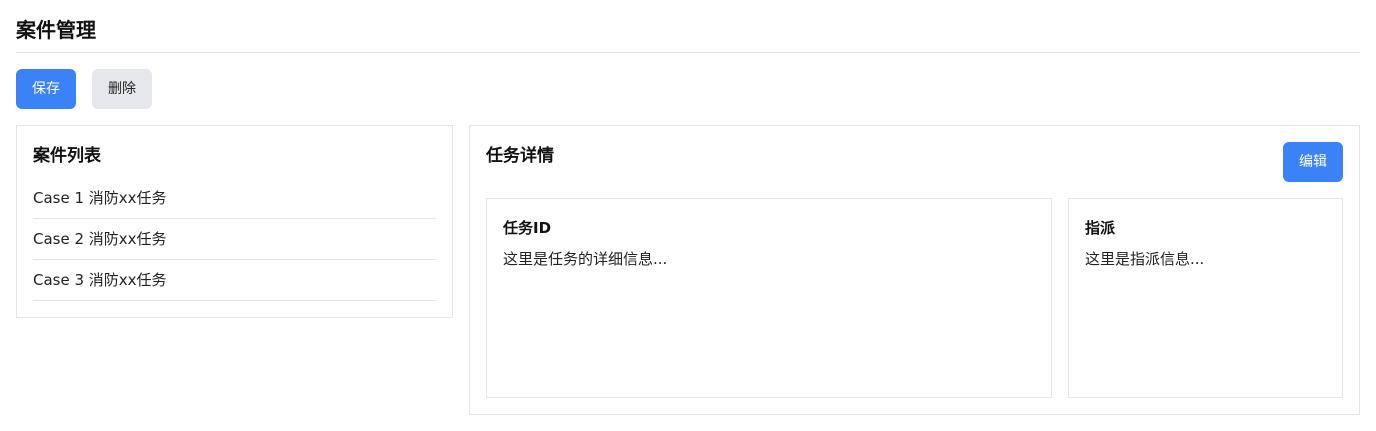  What do you see at coordinates (688, 26) in the screenshot?
I see `page-header: 案件管理` at bounding box center [688, 26].